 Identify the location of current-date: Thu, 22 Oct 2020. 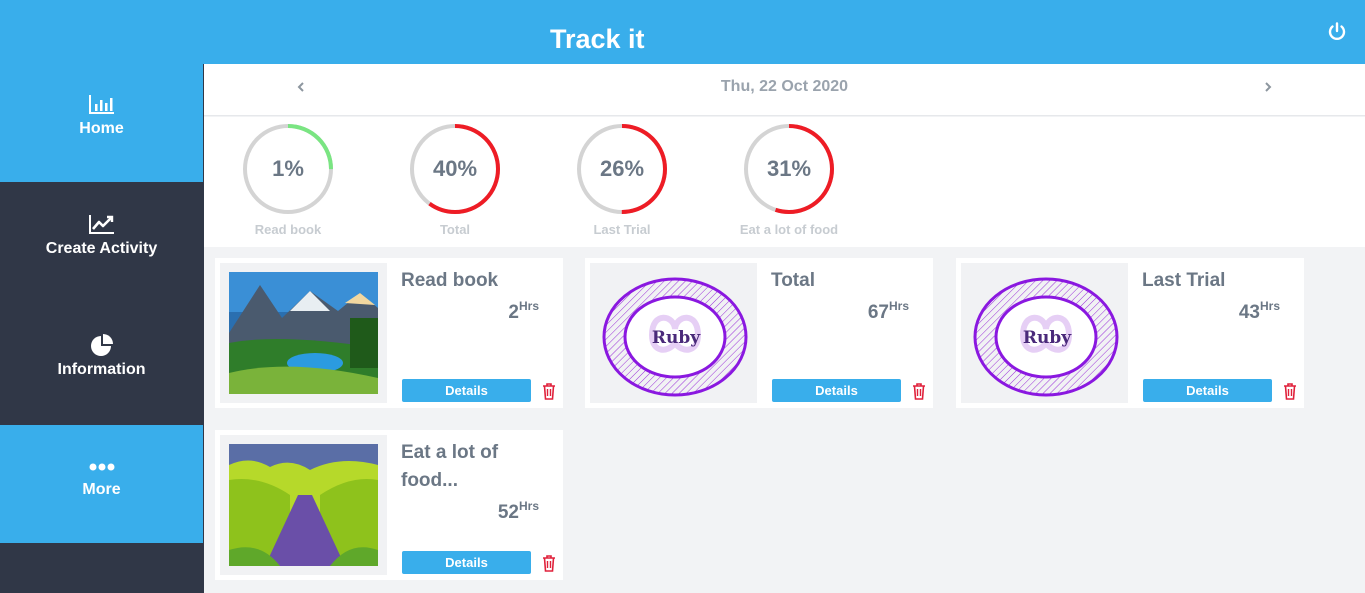
(784, 86).